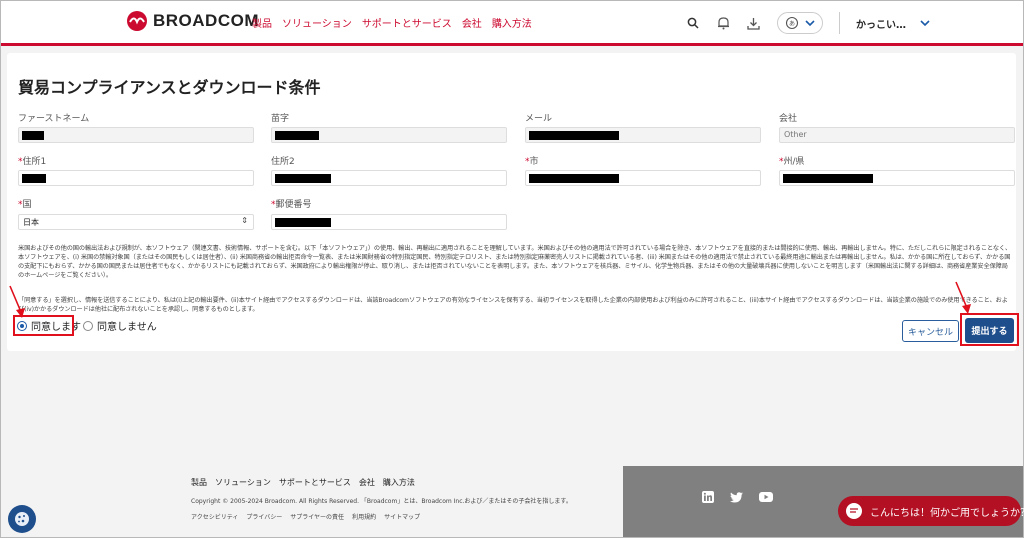 The width and height of the screenshot is (1024, 538). I want to click on chat-bubble-icon, so click(854, 511).